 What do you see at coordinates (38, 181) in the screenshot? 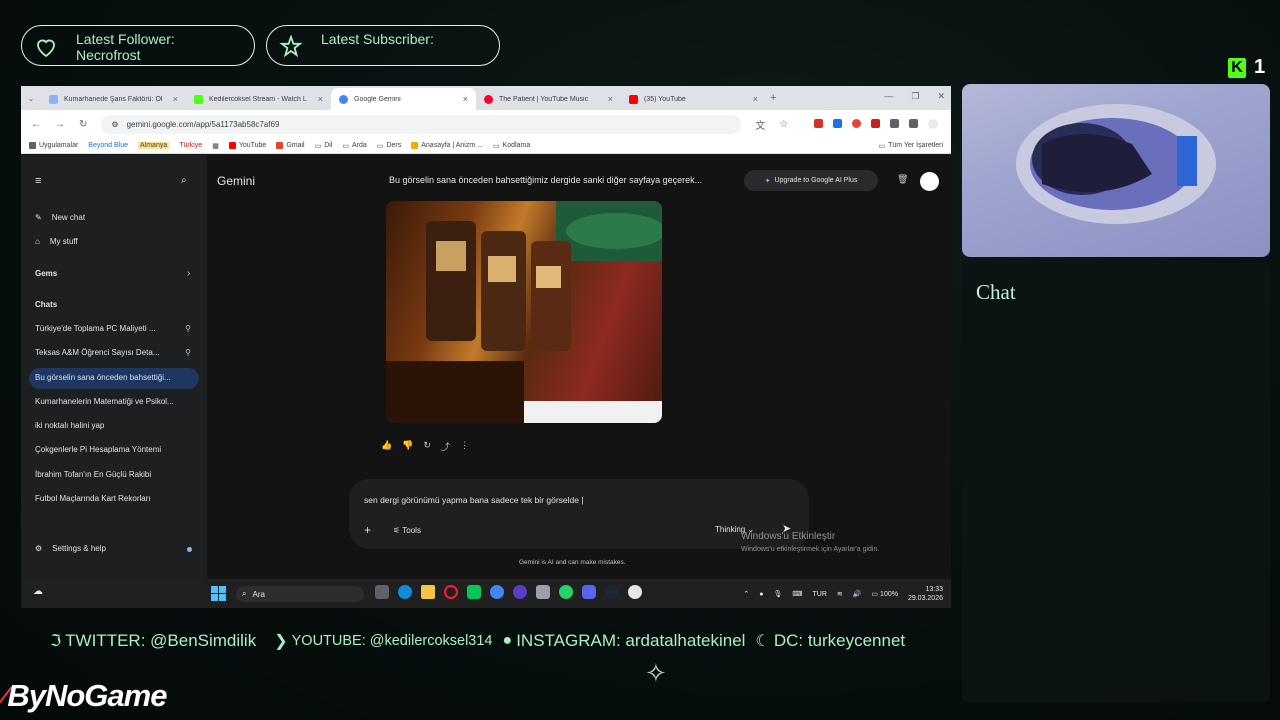
I see `hamburger-menu-icon: ≡` at bounding box center [38, 181].